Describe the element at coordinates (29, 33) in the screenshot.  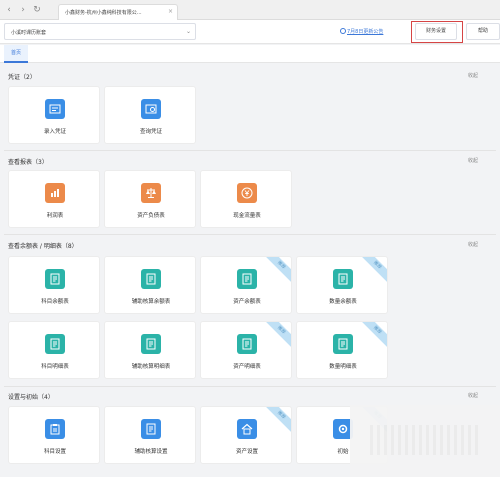
I see `company-select-value: 小溪时课历账套` at that location.